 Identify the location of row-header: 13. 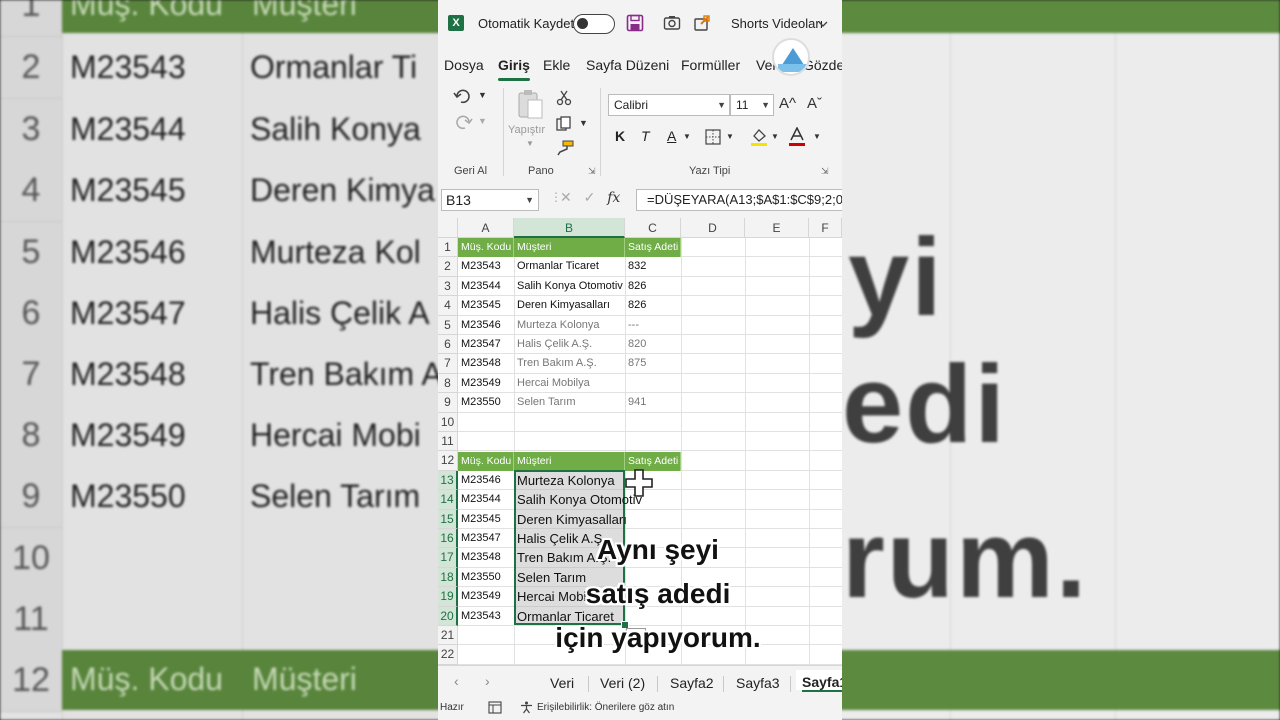
(448, 480).